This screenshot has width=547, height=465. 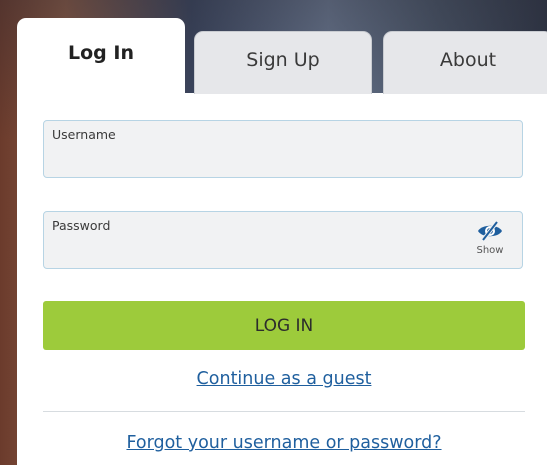 I want to click on password-label: Password, so click(x=81, y=225).